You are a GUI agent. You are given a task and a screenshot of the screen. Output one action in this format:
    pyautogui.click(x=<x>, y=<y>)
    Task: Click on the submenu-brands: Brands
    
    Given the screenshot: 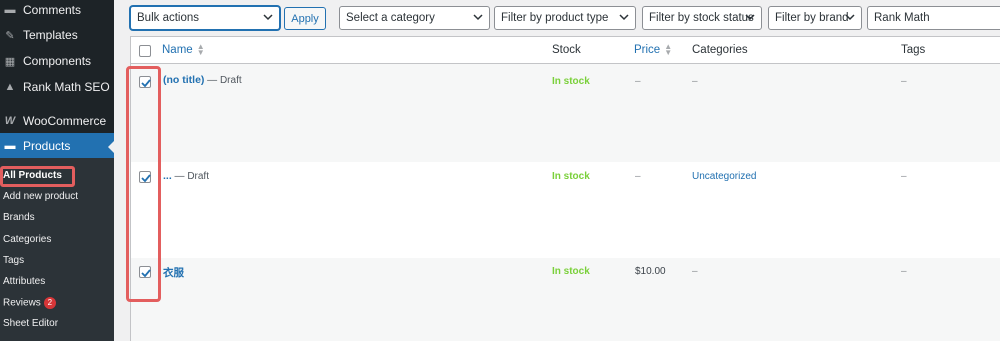 What is the action you would take?
    pyautogui.click(x=19, y=217)
    